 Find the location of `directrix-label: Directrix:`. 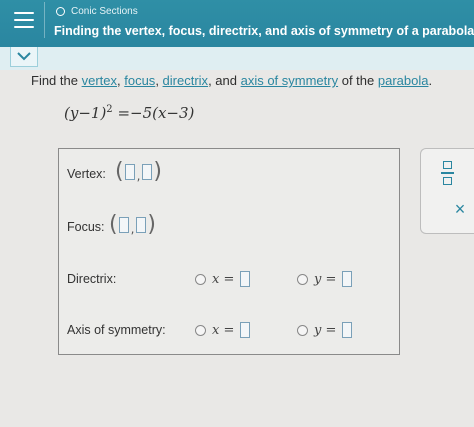

directrix-label: Directrix: is located at coordinates (92, 279).